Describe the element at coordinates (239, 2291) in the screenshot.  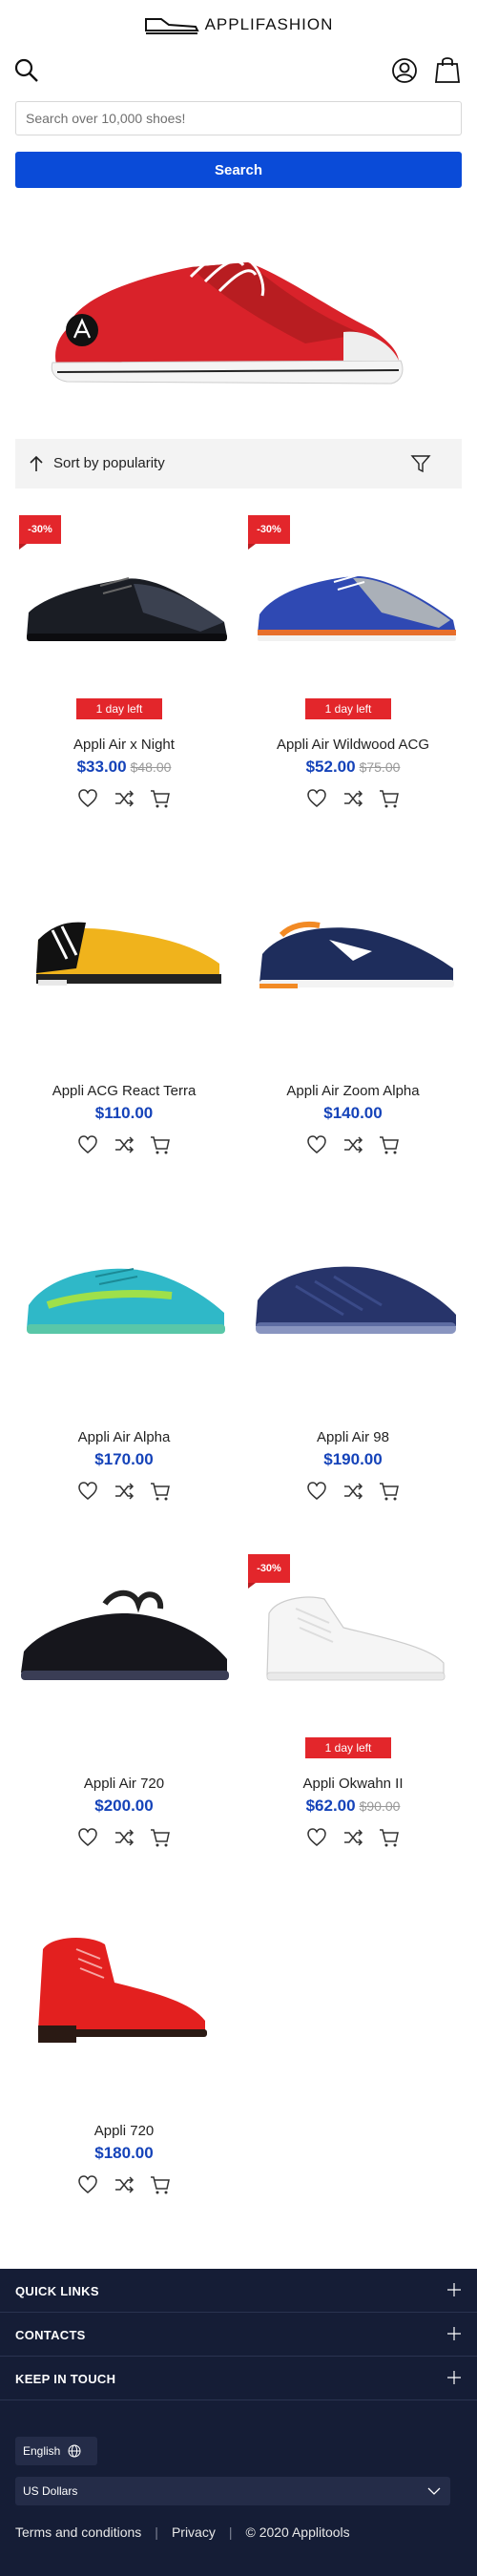
I see `footer-quick-links: QUICK LINKS` at that location.